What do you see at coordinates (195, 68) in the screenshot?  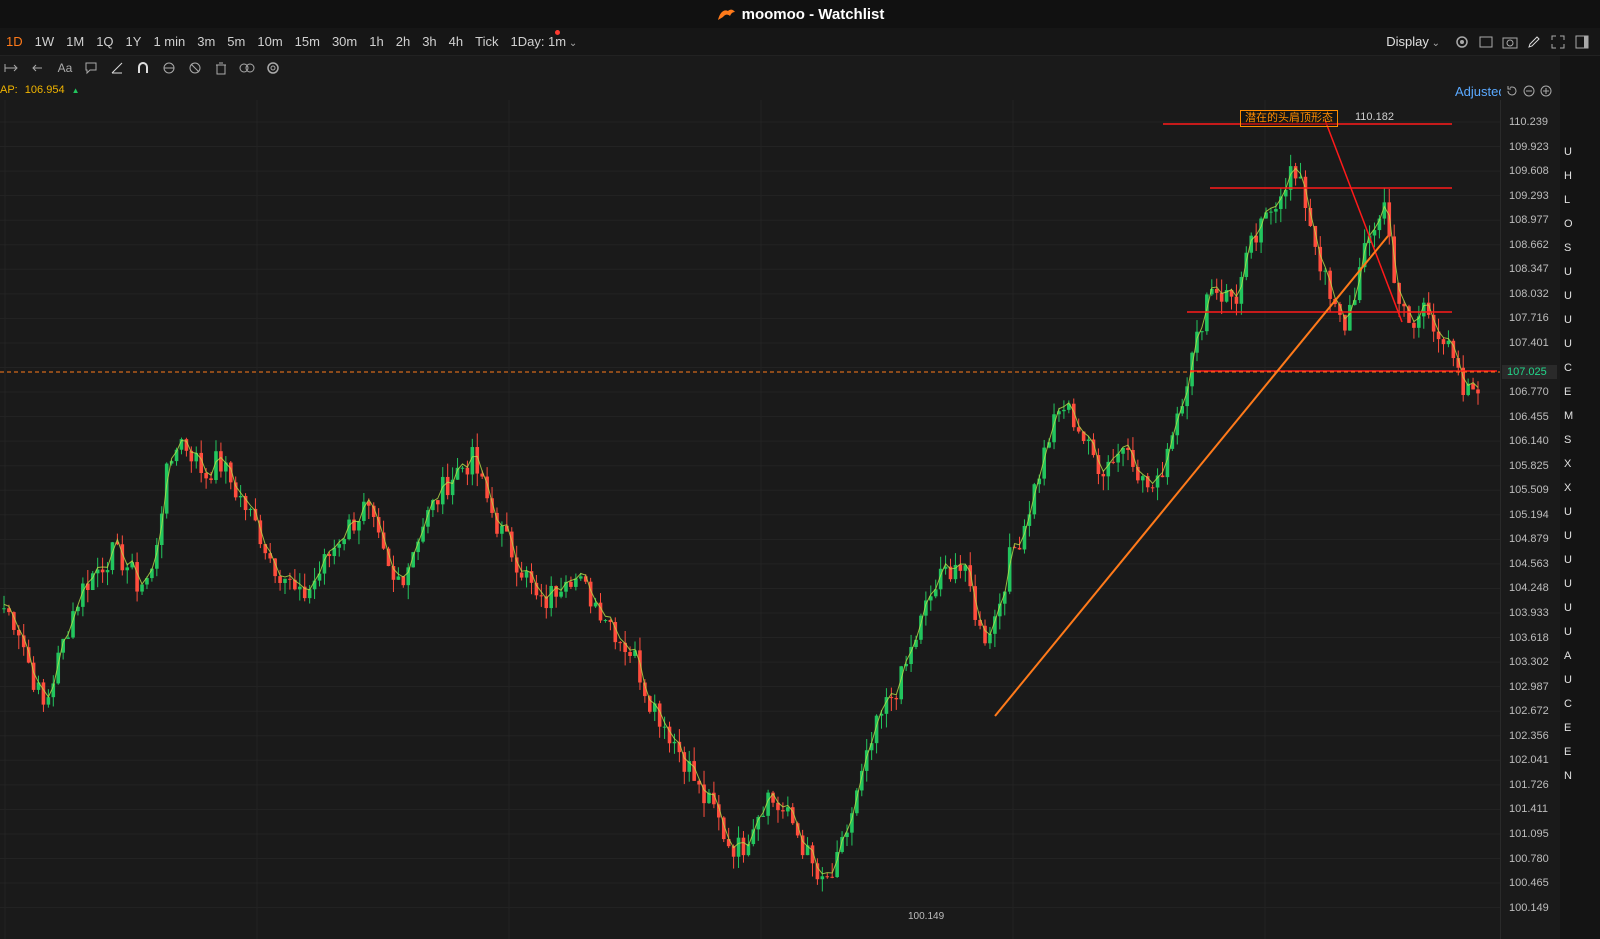 I see `hide-drawing-icon` at bounding box center [195, 68].